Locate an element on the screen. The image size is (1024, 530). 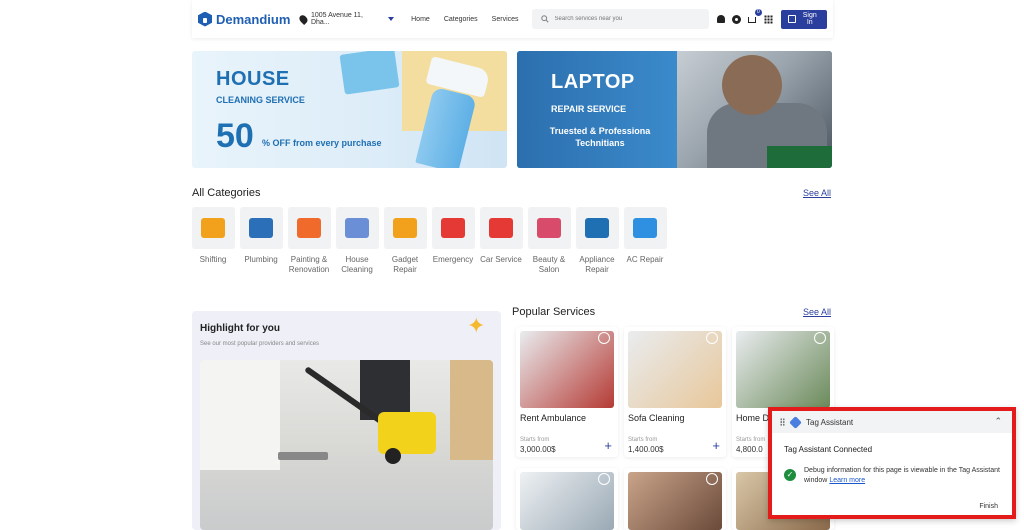
highlight-image is located at coordinates (346, 445).